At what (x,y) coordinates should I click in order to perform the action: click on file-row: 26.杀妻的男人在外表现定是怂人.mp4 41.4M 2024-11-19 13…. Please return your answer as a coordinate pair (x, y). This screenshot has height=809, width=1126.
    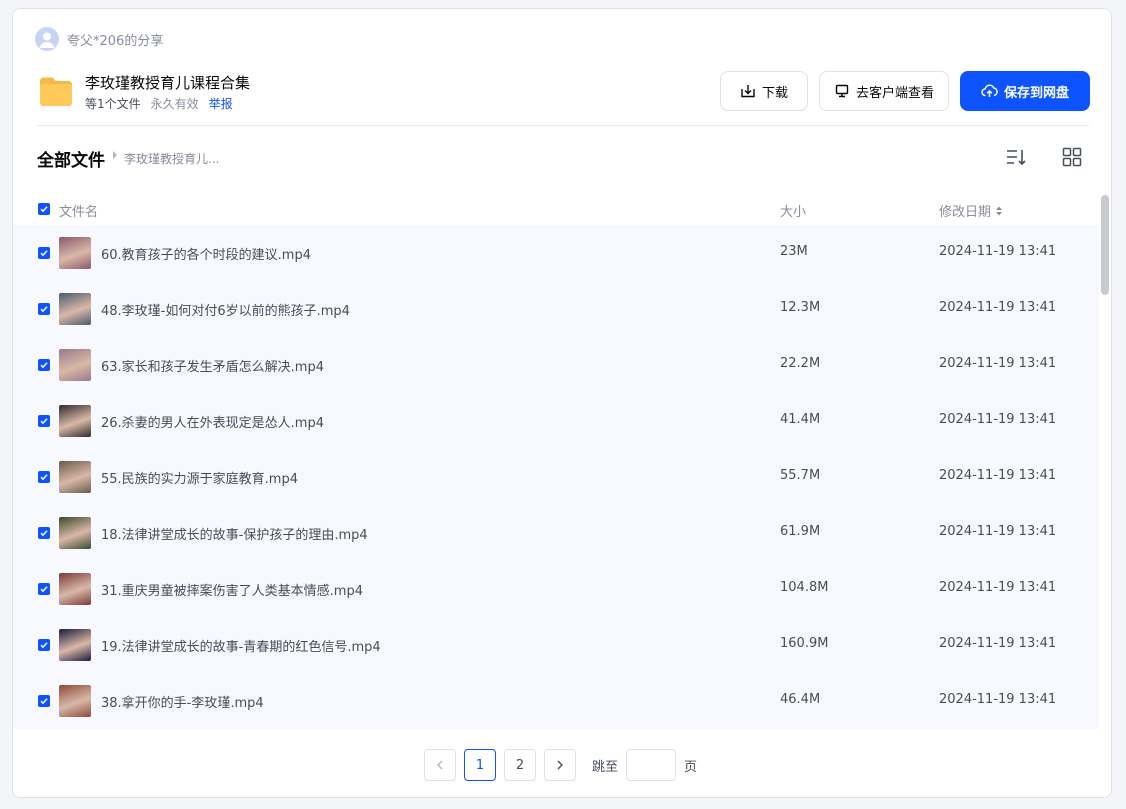
    Looking at the image, I should click on (556, 421).